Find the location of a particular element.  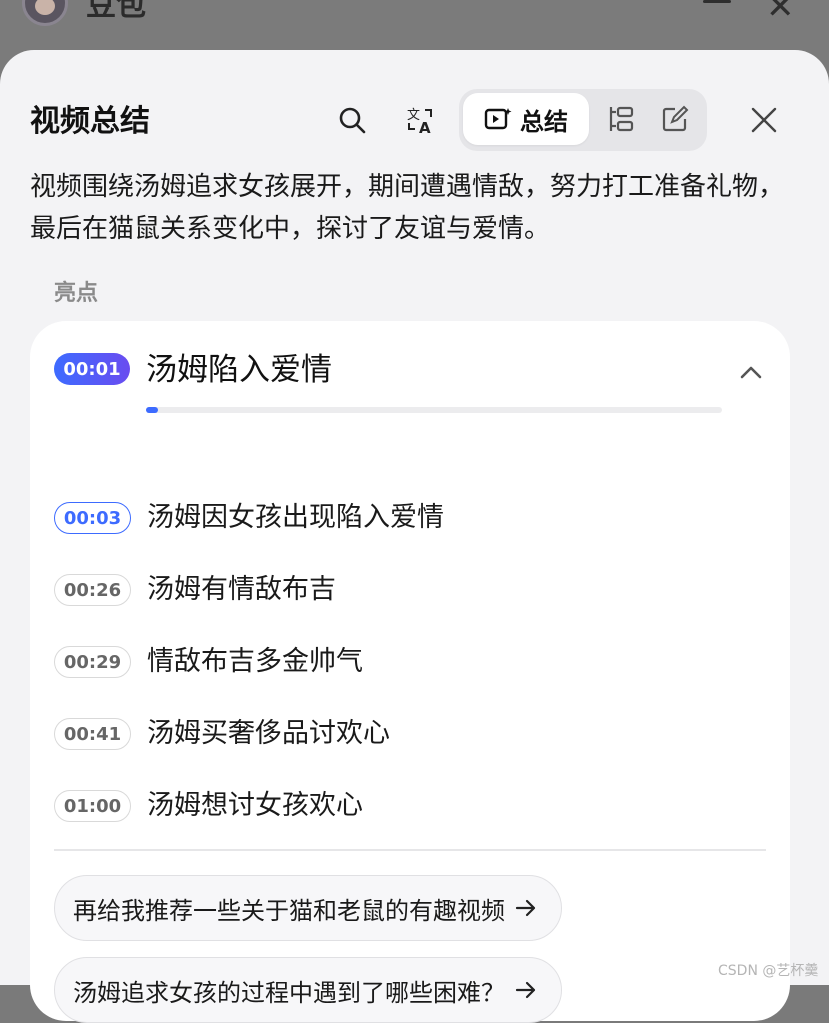

menu-icon is located at coordinates (718, 7).